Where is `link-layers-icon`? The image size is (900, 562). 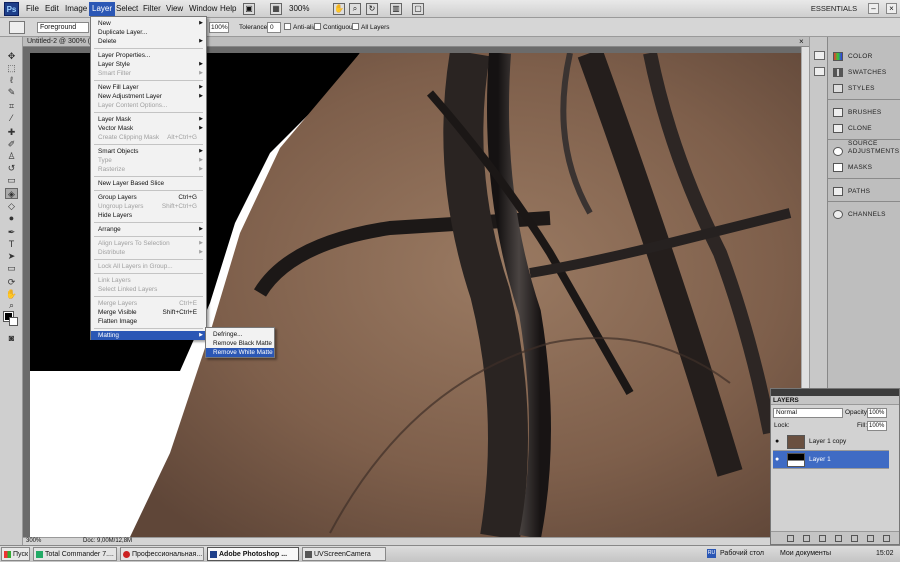 link-layers-icon is located at coordinates (790, 538).